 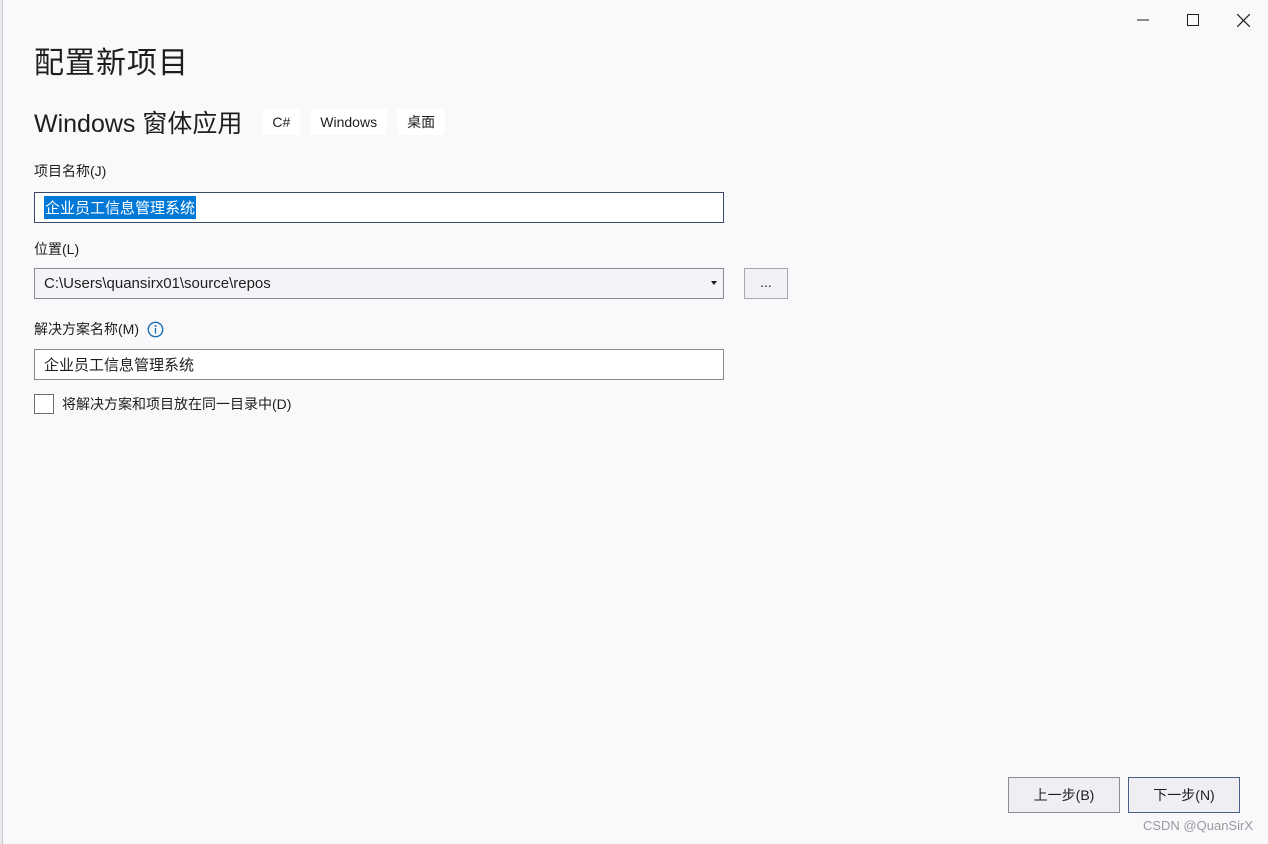 I want to click on template-info: Windows 窗体应用 C# Windows 桌面, so click(x=244, y=122).